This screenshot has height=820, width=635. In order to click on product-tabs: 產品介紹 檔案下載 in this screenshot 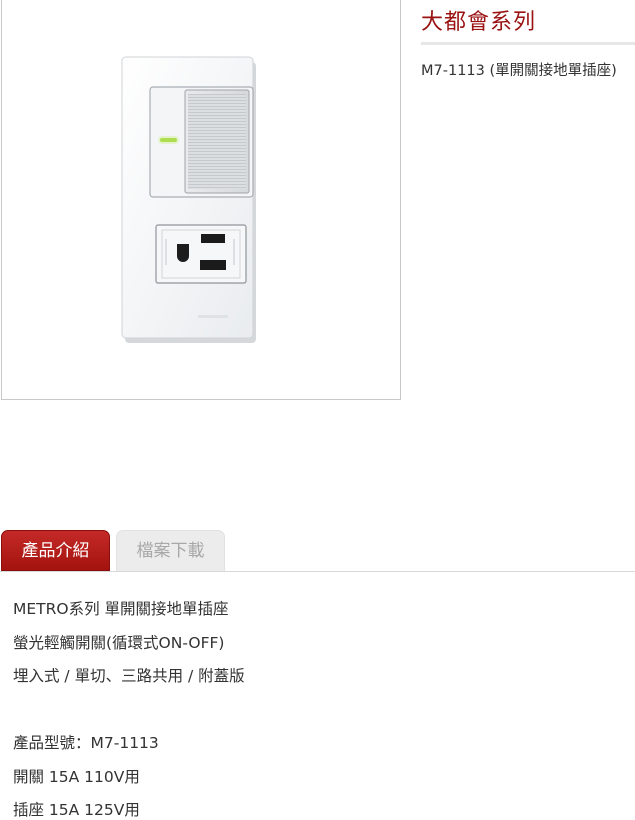, I will do `click(317, 551)`.